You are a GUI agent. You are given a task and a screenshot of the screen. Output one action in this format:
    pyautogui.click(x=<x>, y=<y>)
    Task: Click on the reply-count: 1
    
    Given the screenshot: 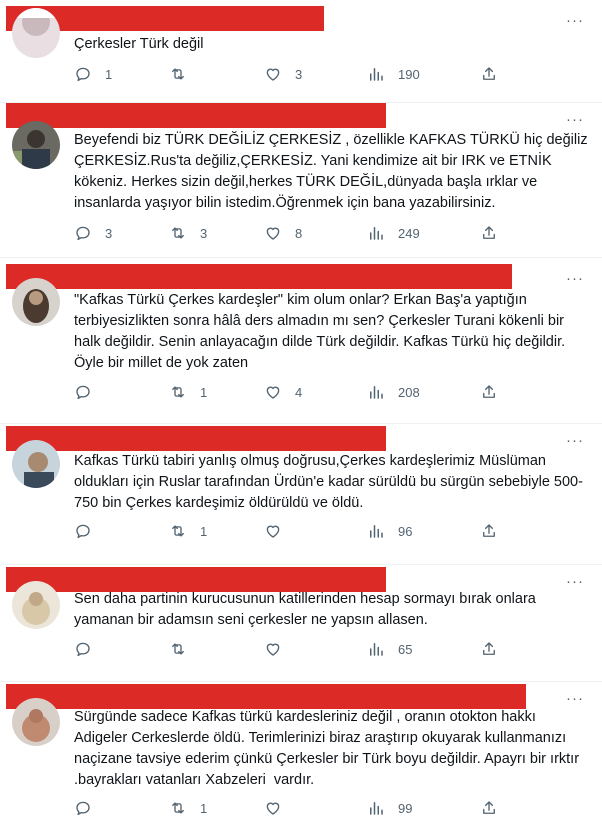 What is the action you would take?
    pyautogui.click(x=109, y=74)
    